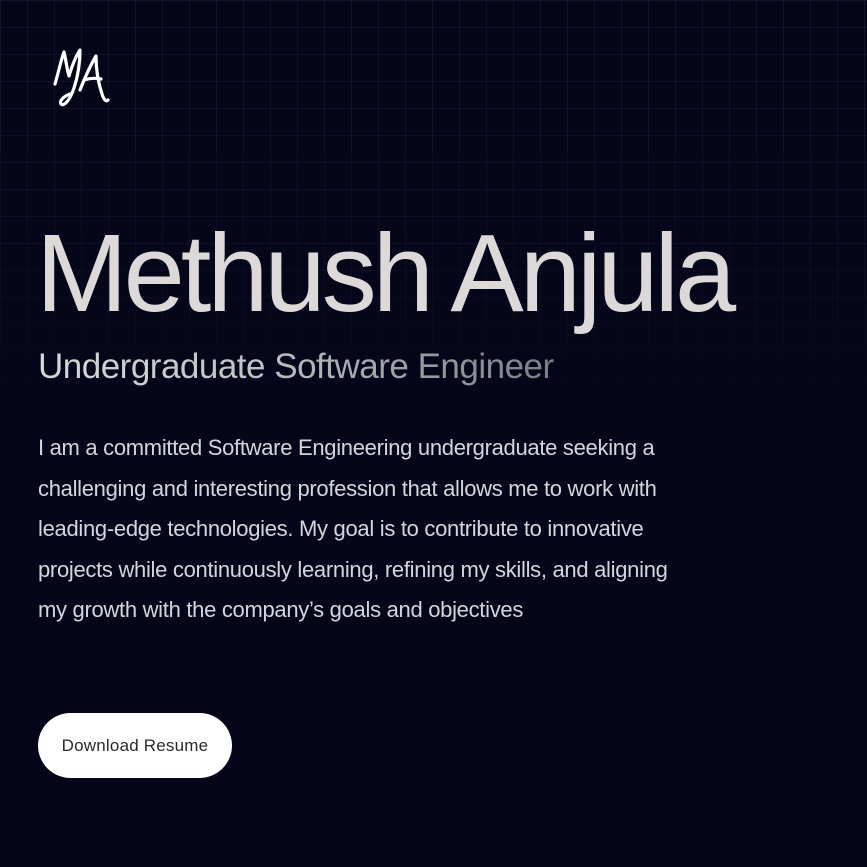 The width and height of the screenshot is (867, 867). I want to click on hero-name: Methush Anjula, so click(386, 273).